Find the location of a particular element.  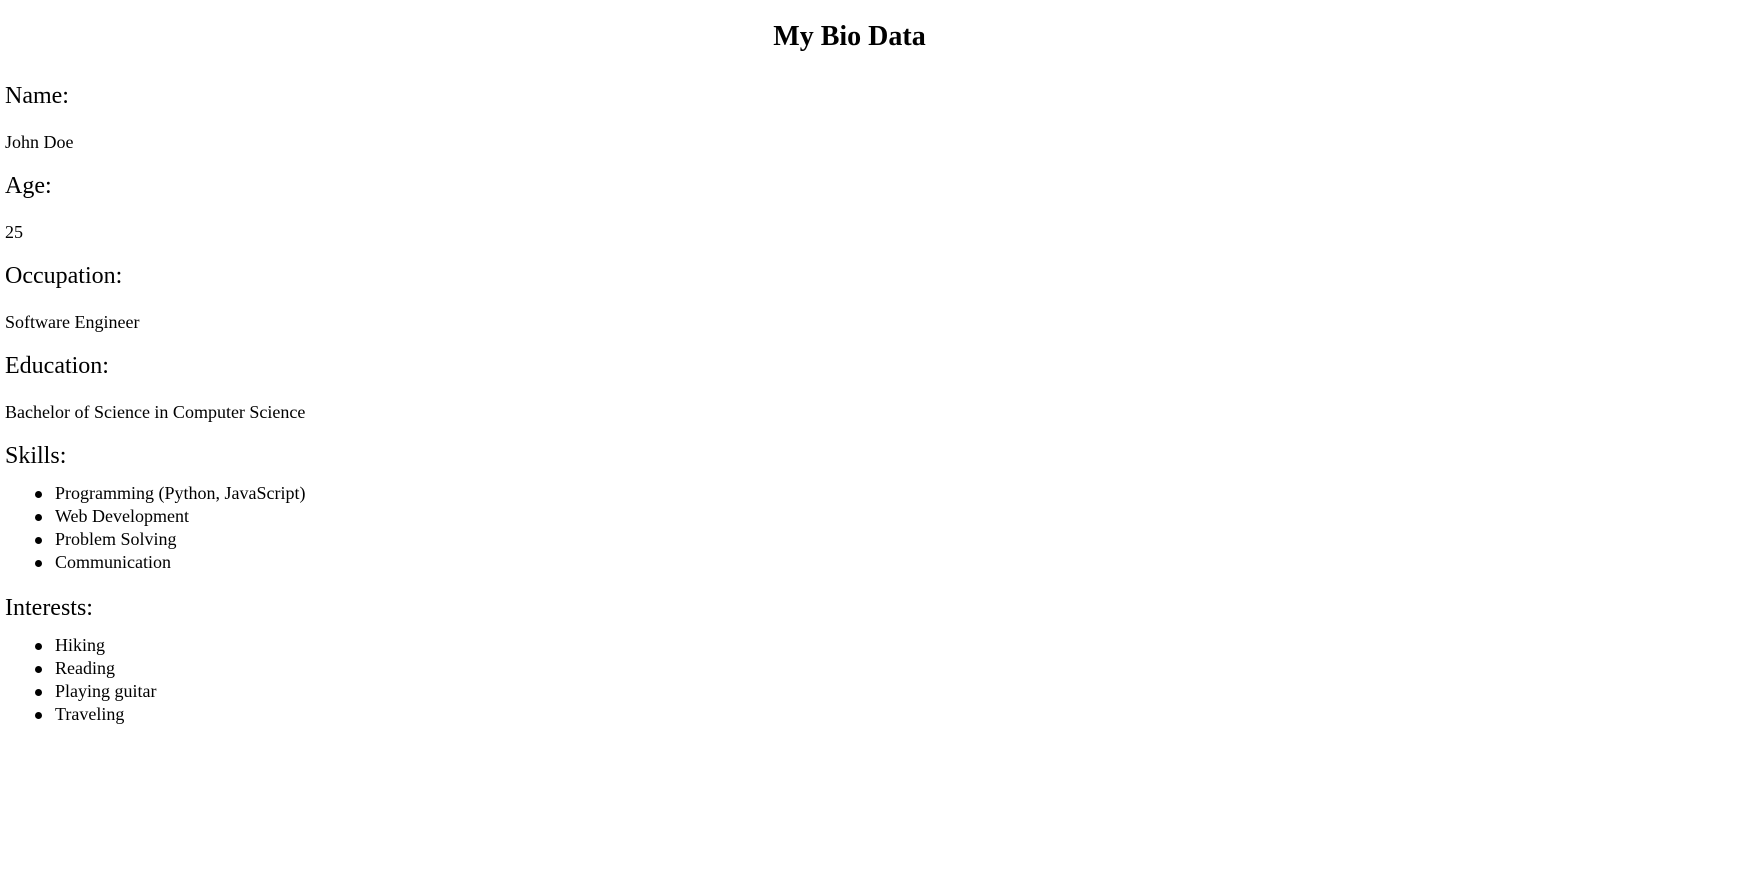

age-value: 25 is located at coordinates (14, 232).